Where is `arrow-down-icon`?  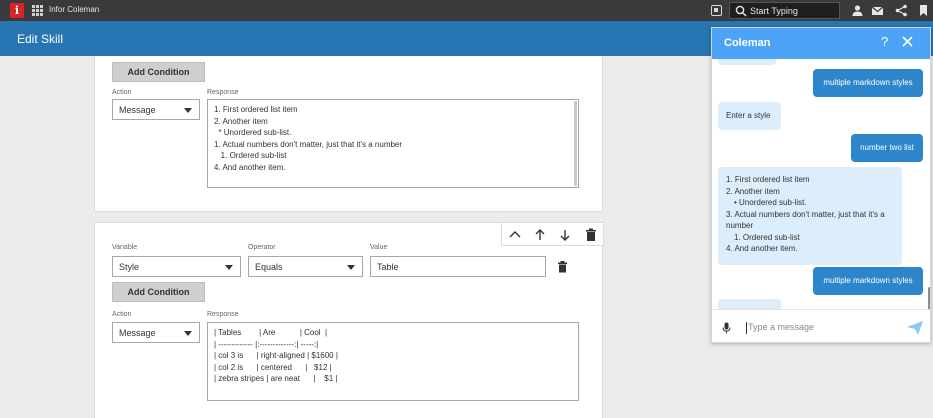 arrow-down-icon is located at coordinates (565, 235).